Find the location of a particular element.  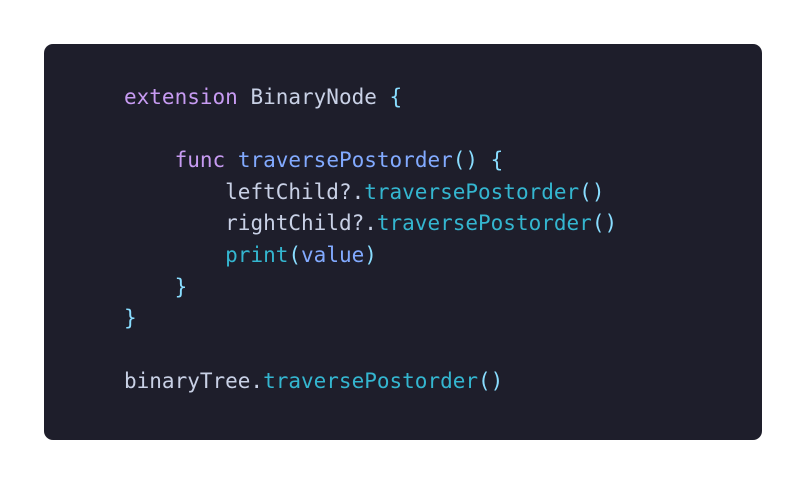

code-token: extension is located at coordinates (181, 97).